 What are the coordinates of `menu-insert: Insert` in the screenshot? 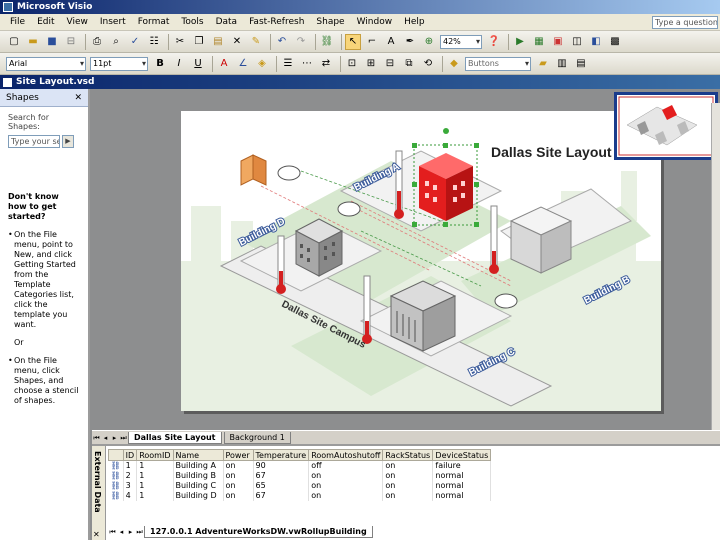 It's located at (113, 22).